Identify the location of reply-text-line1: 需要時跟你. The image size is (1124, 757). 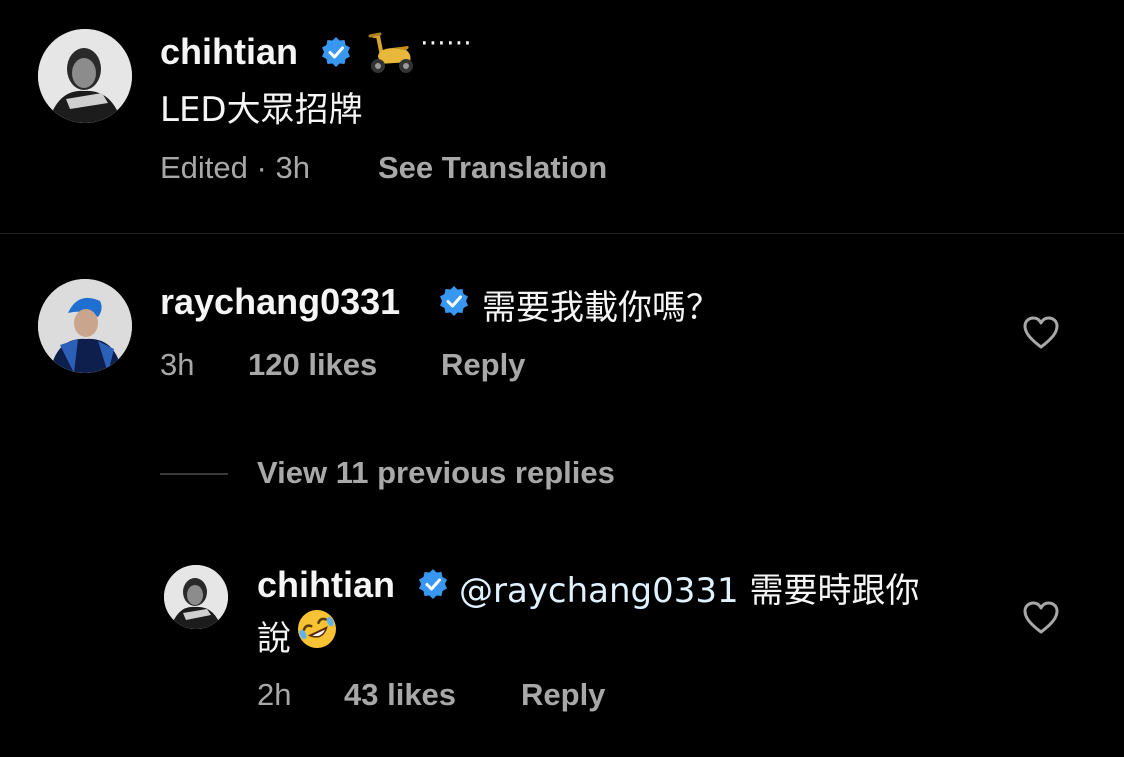
(829, 591).